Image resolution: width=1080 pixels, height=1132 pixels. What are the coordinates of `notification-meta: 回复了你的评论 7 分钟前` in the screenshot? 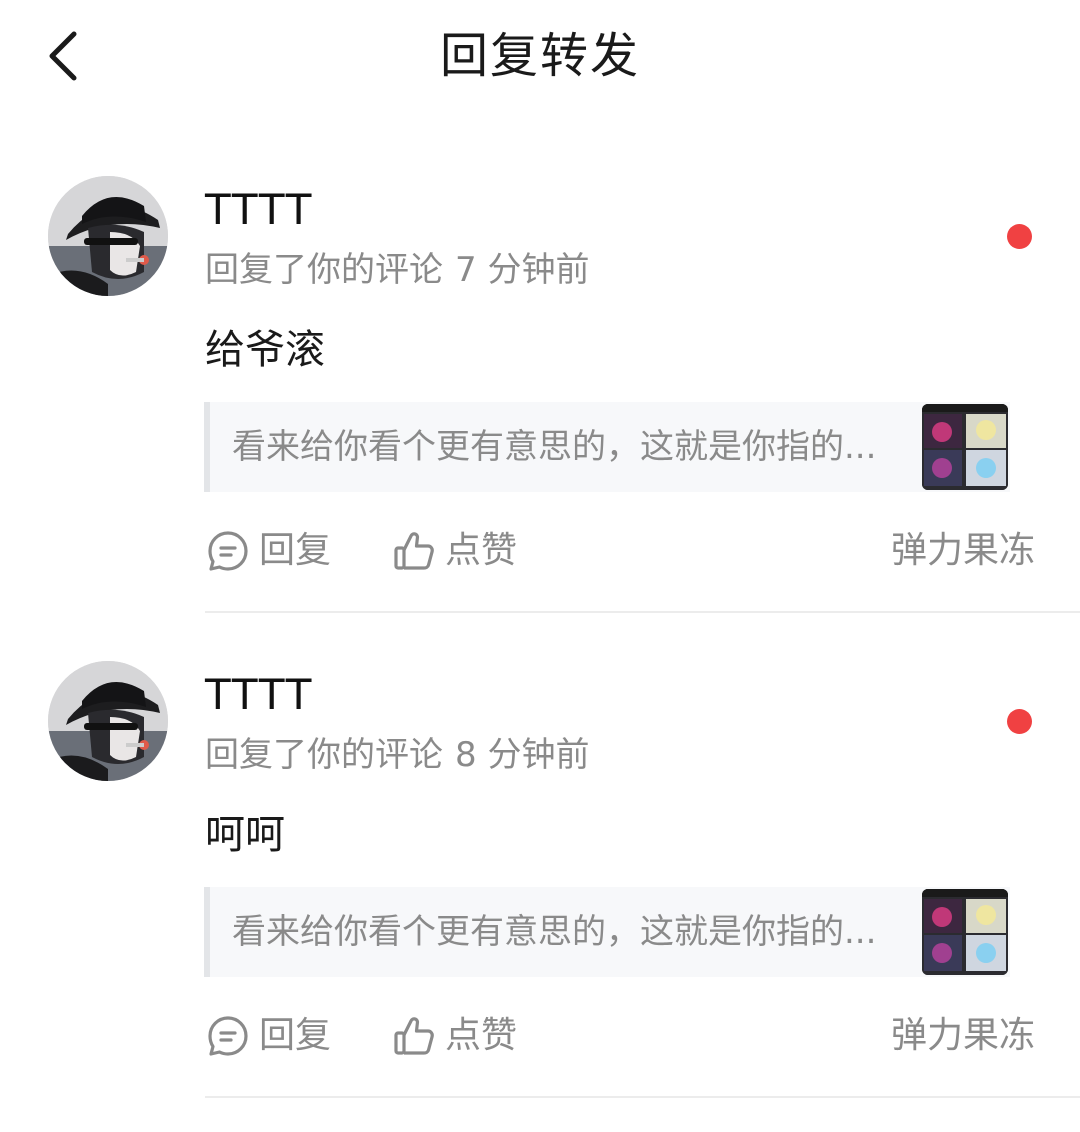 It's located at (397, 270).